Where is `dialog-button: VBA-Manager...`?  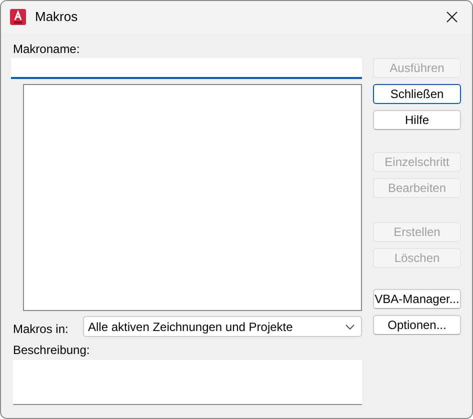
dialog-button: VBA-Manager... is located at coordinates (417, 299).